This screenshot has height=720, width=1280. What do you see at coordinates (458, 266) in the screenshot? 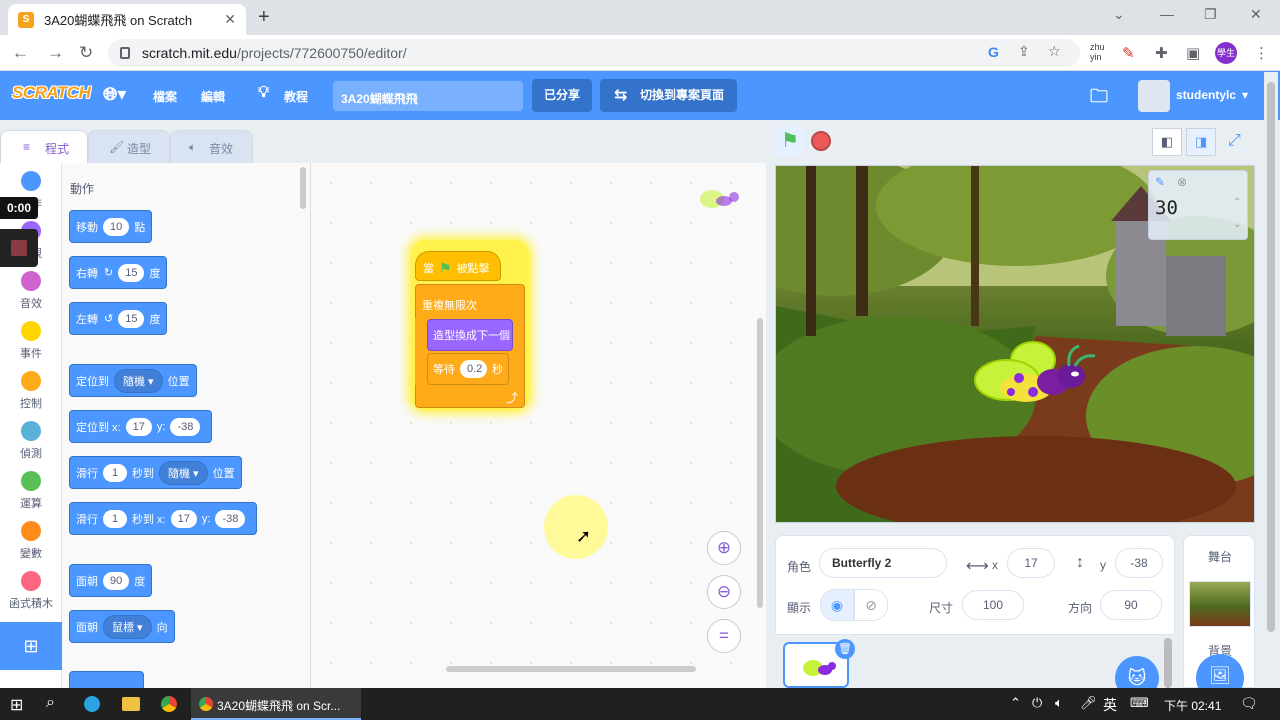
I see `when-flag-clicked-block: 當 ⚑ 被點擊` at bounding box center [458, 266].